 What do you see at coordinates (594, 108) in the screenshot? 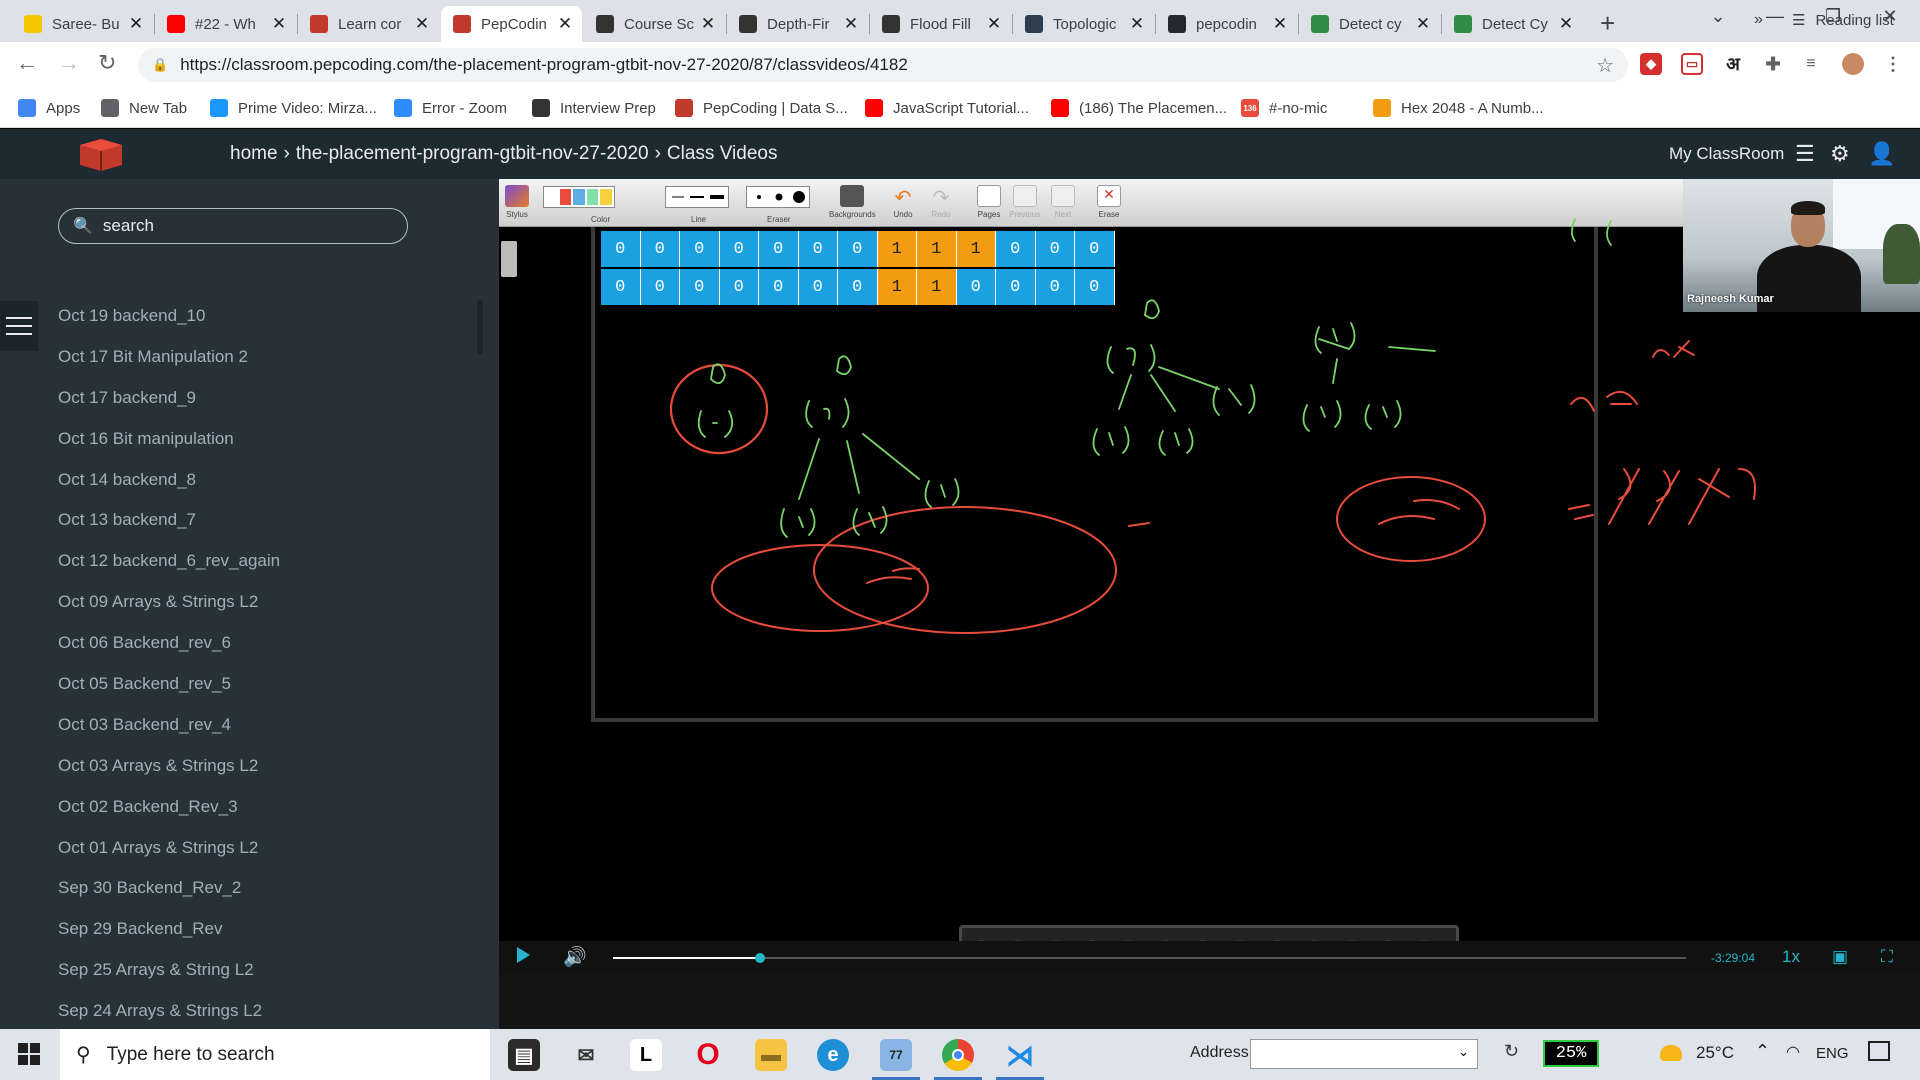
I see `bookmark-item: Interview Prep` at bounding box center [594, 108].